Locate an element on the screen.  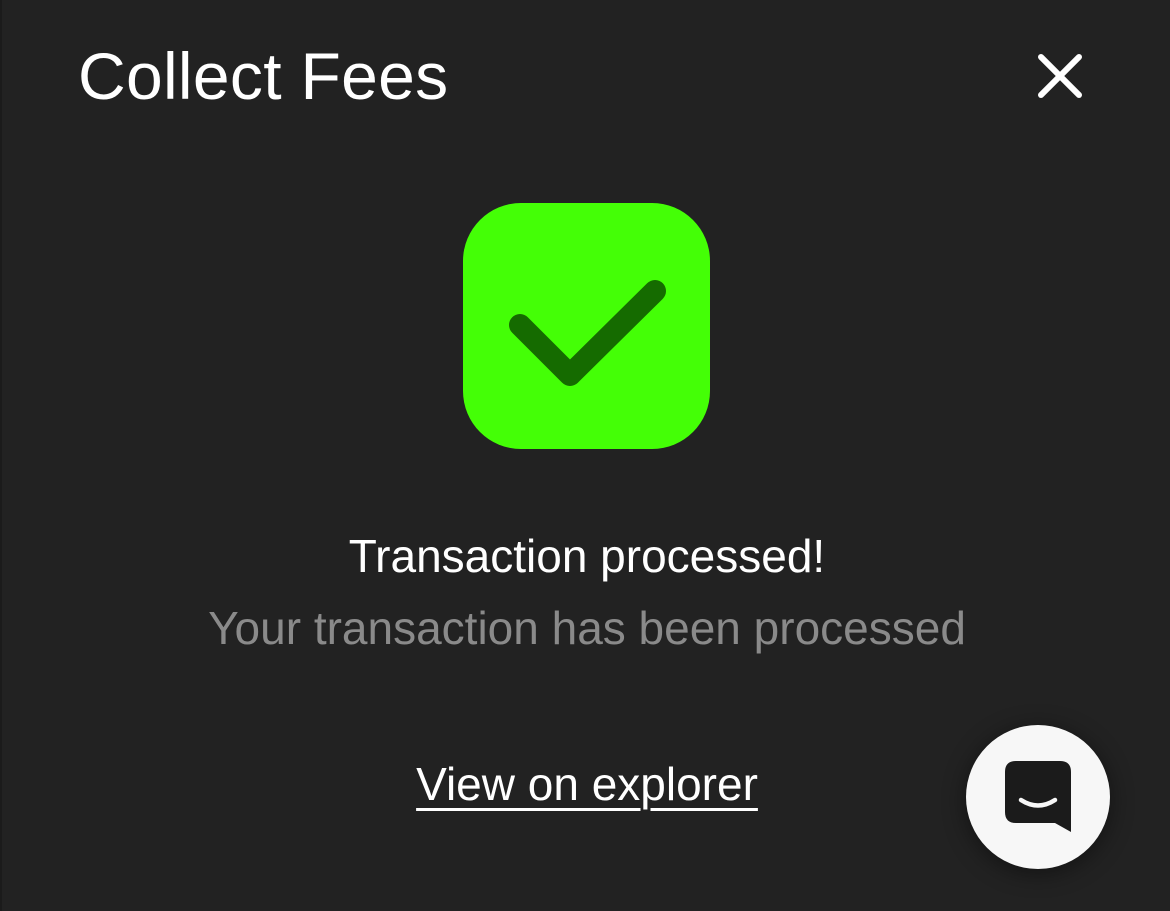
view-on-explorer-link: View on explorer is located at coordinates (587, 784).